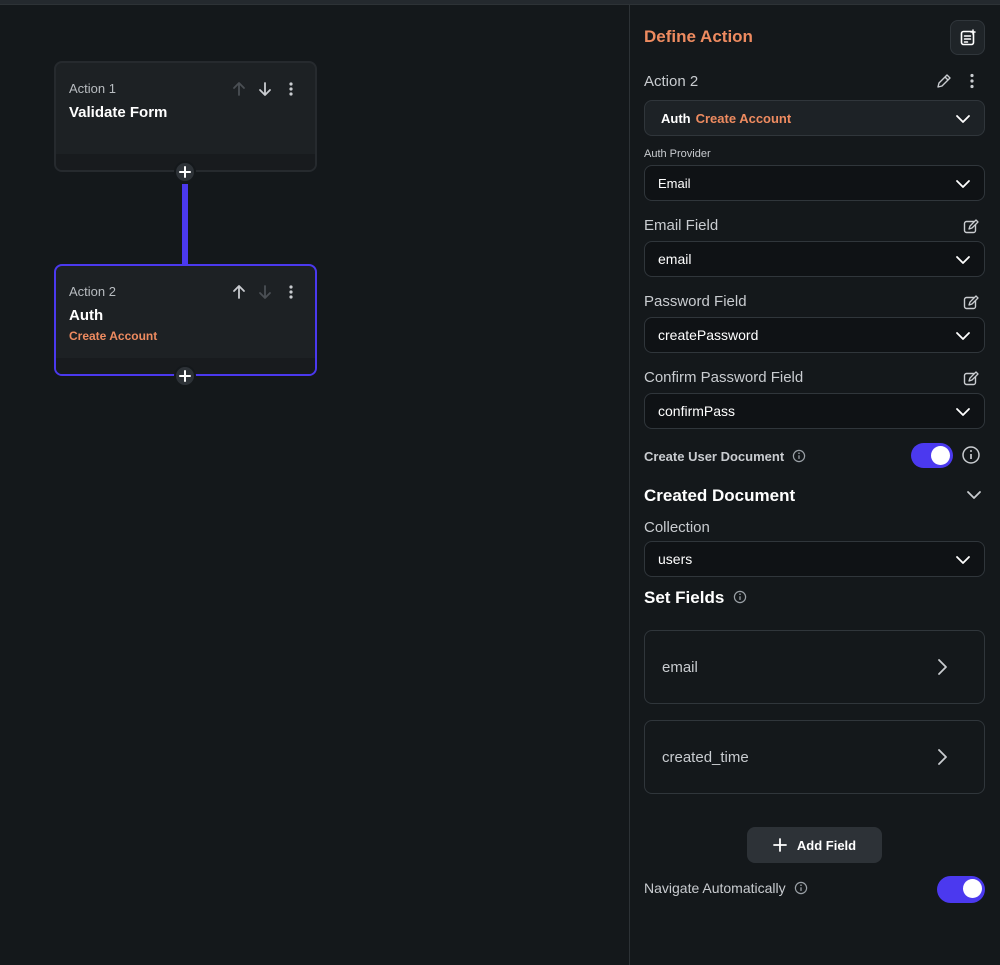 Image resolution: width=1000 pixels, height=965 pixels. What do you see at coordinates (675, 259) in the screenshot?
I see `email-field-value: email` at bounding box center [675, 259].